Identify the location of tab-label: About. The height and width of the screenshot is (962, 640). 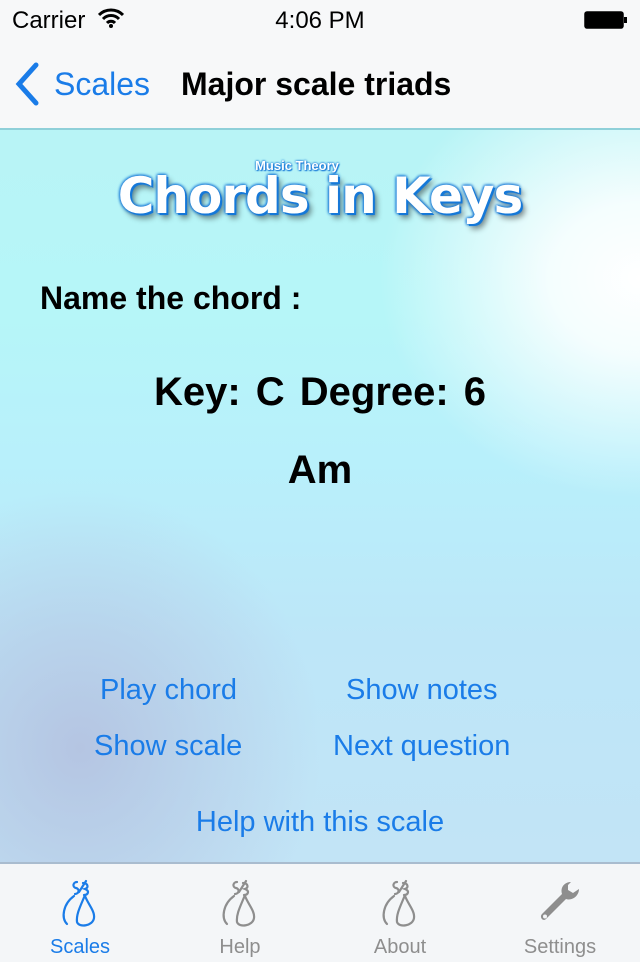
(400, 947).